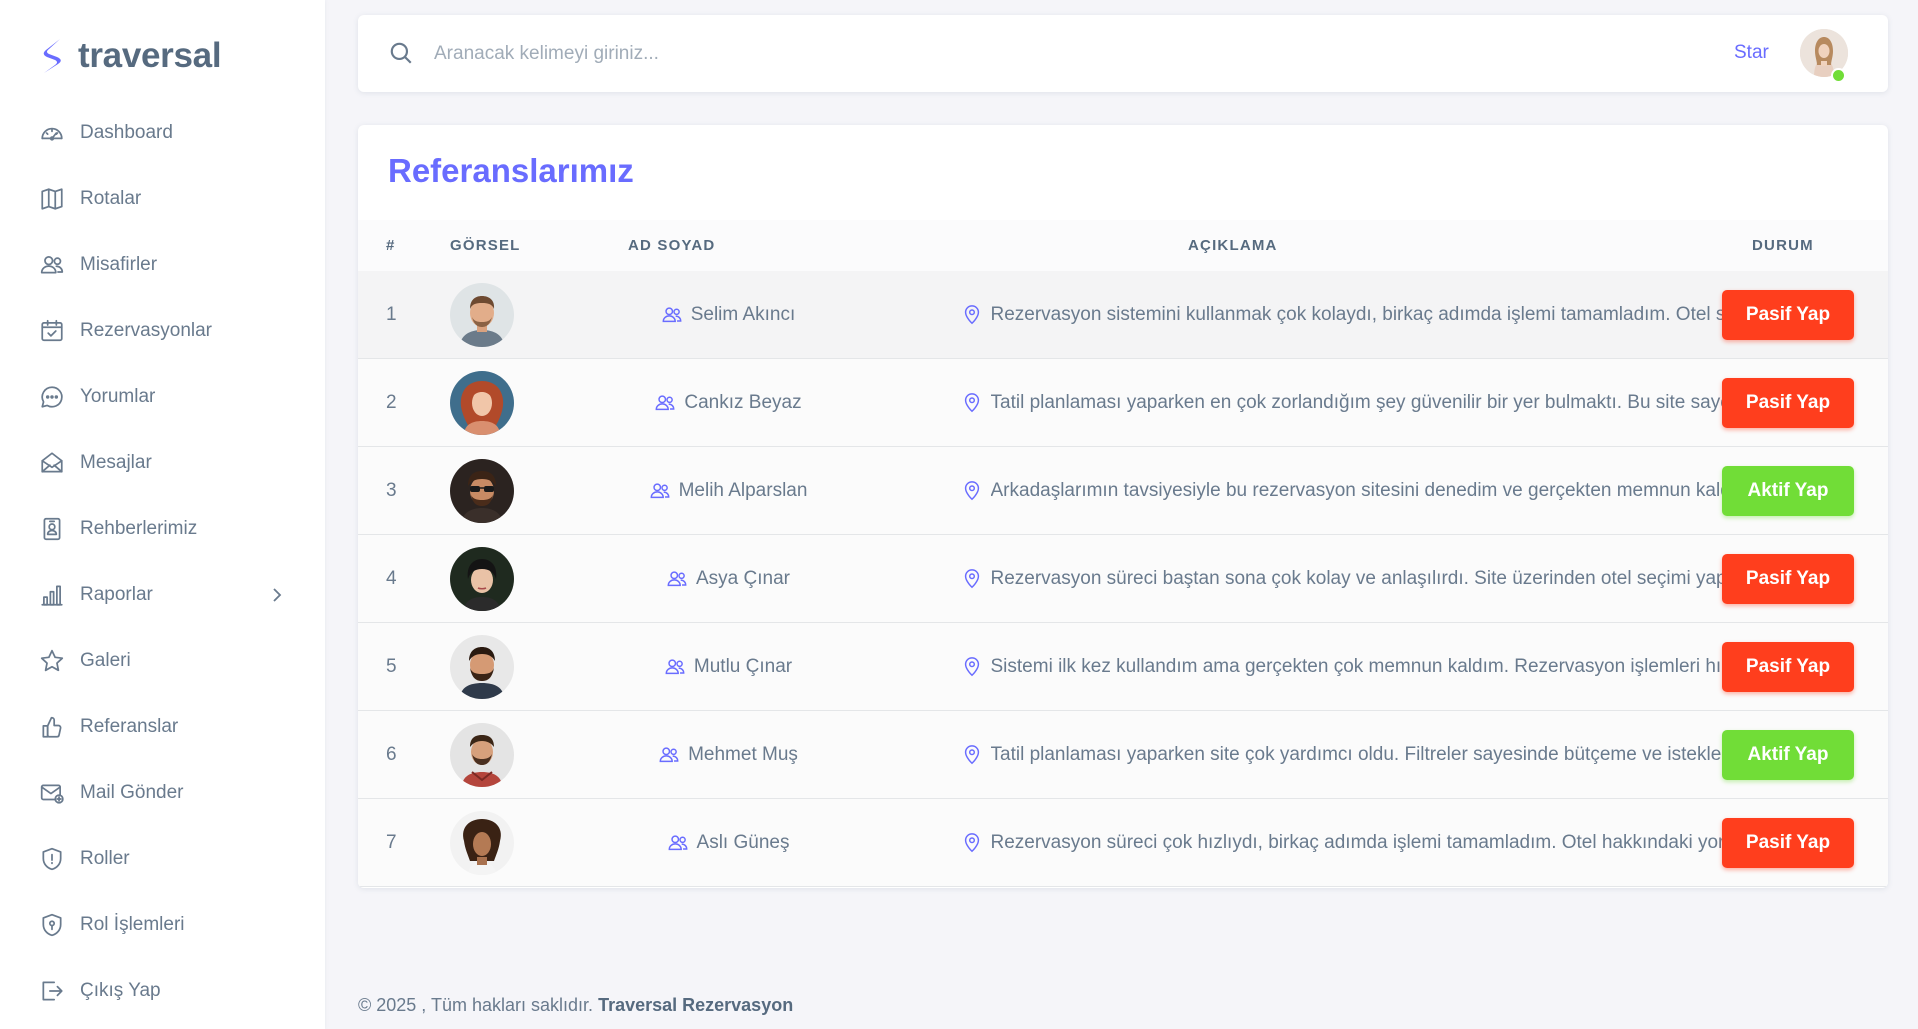  Describe the element at coordinates (391, 402) in the screenshot. I see `row-number: 2` at that location.